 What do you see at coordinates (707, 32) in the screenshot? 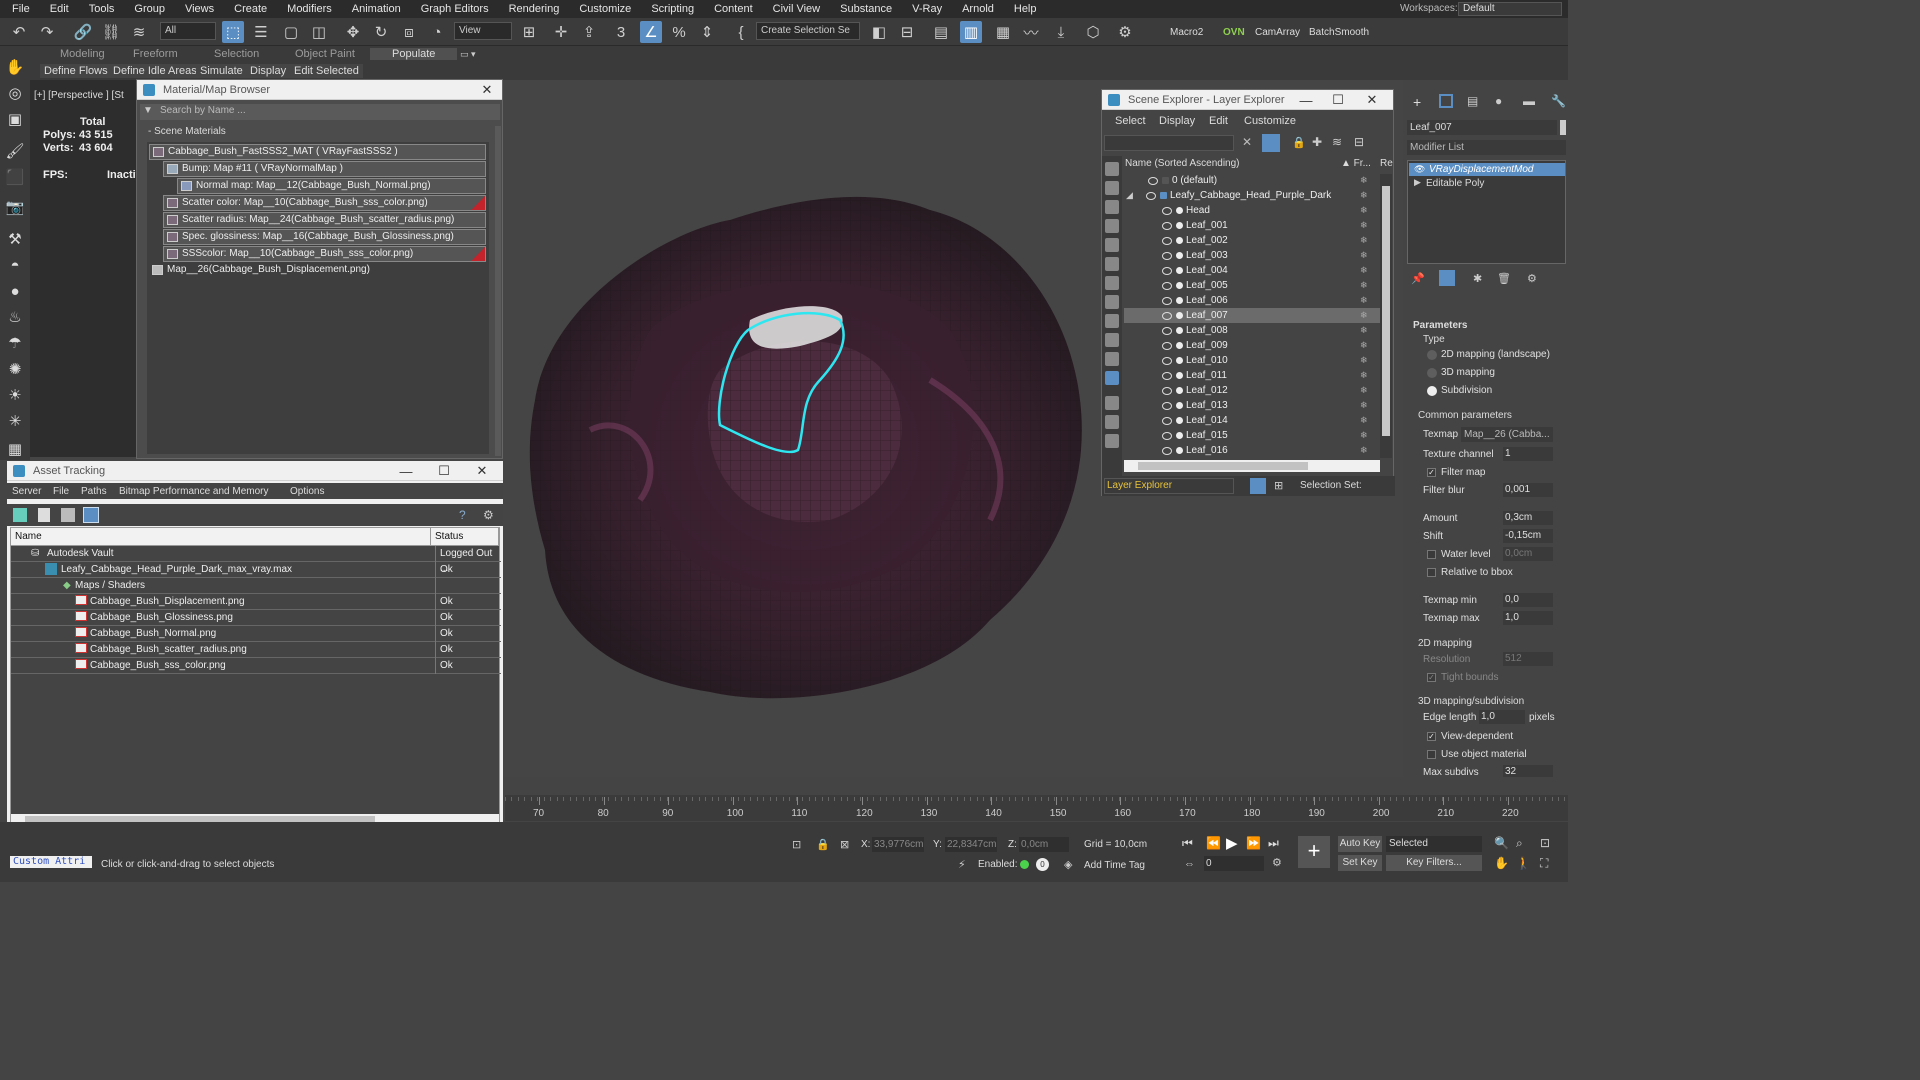
I see `spinner-snap-icon: ⇕` at bounding box center [707, 32].